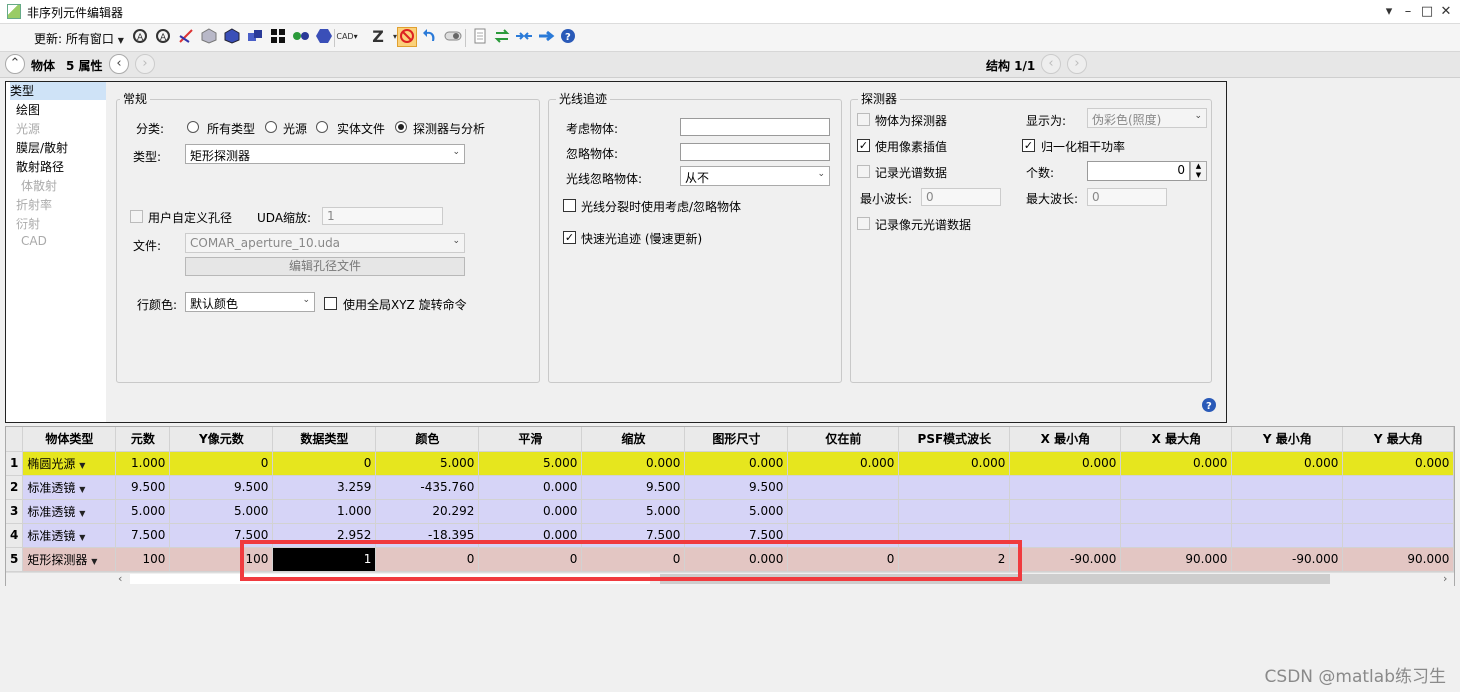 This screenshot has width=1460, height=692. I want to click on row-number: 4, so click(15, 535).